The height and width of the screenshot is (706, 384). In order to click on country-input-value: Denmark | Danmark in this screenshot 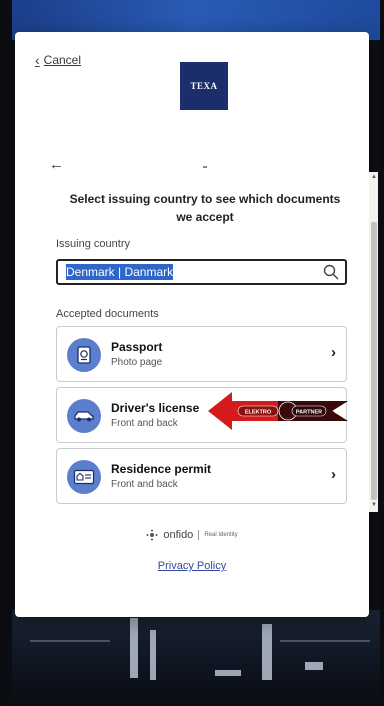, I will do `click(120, 272)`.